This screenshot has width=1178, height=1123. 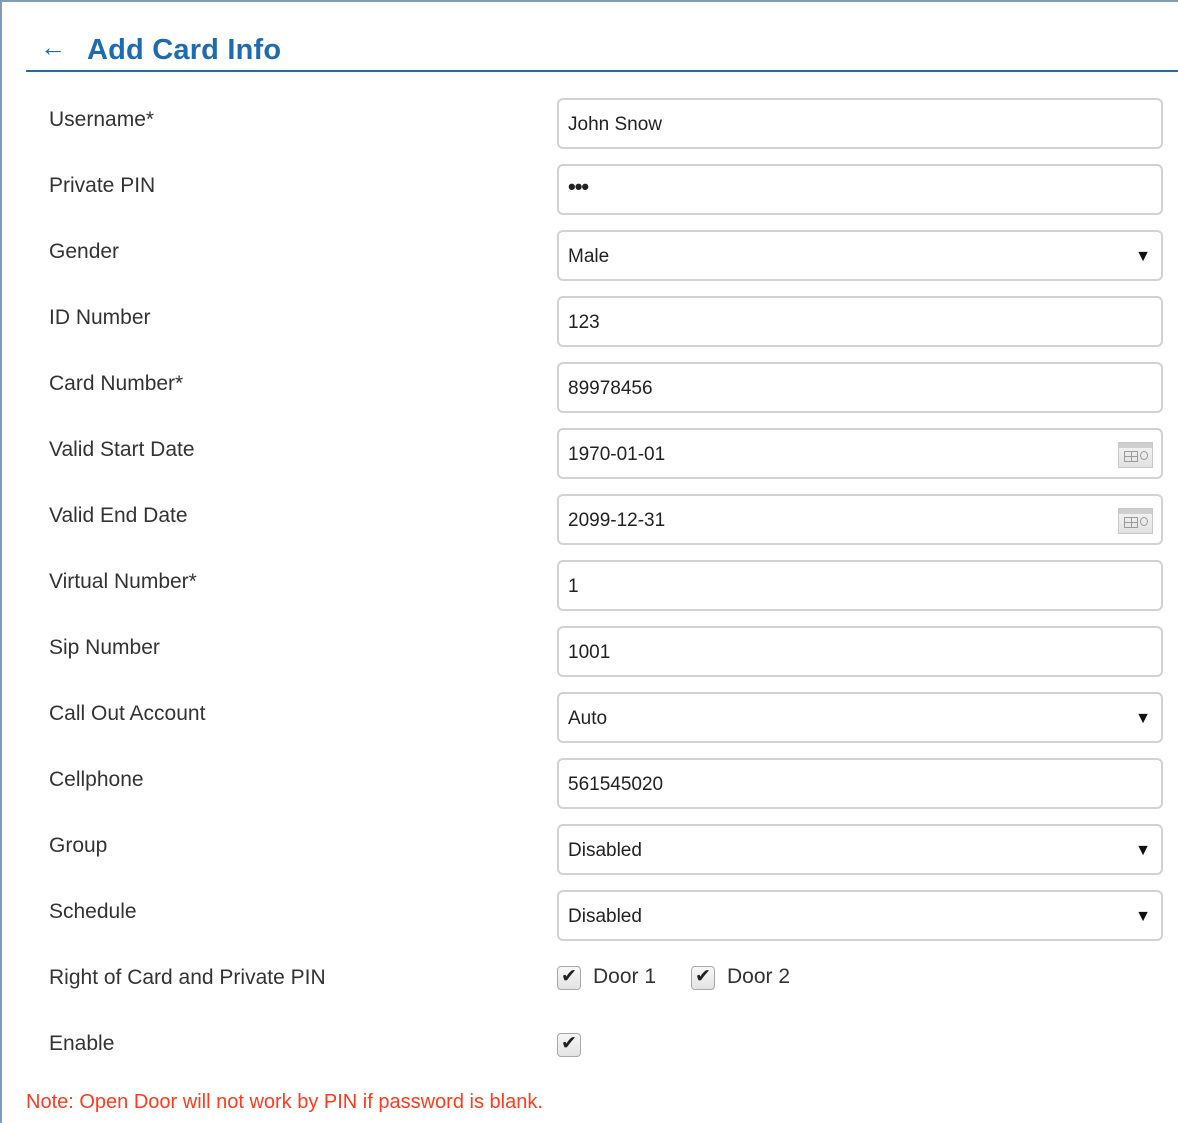 I want to click on id-number-label: ID Number, so click(x=100, y=317).